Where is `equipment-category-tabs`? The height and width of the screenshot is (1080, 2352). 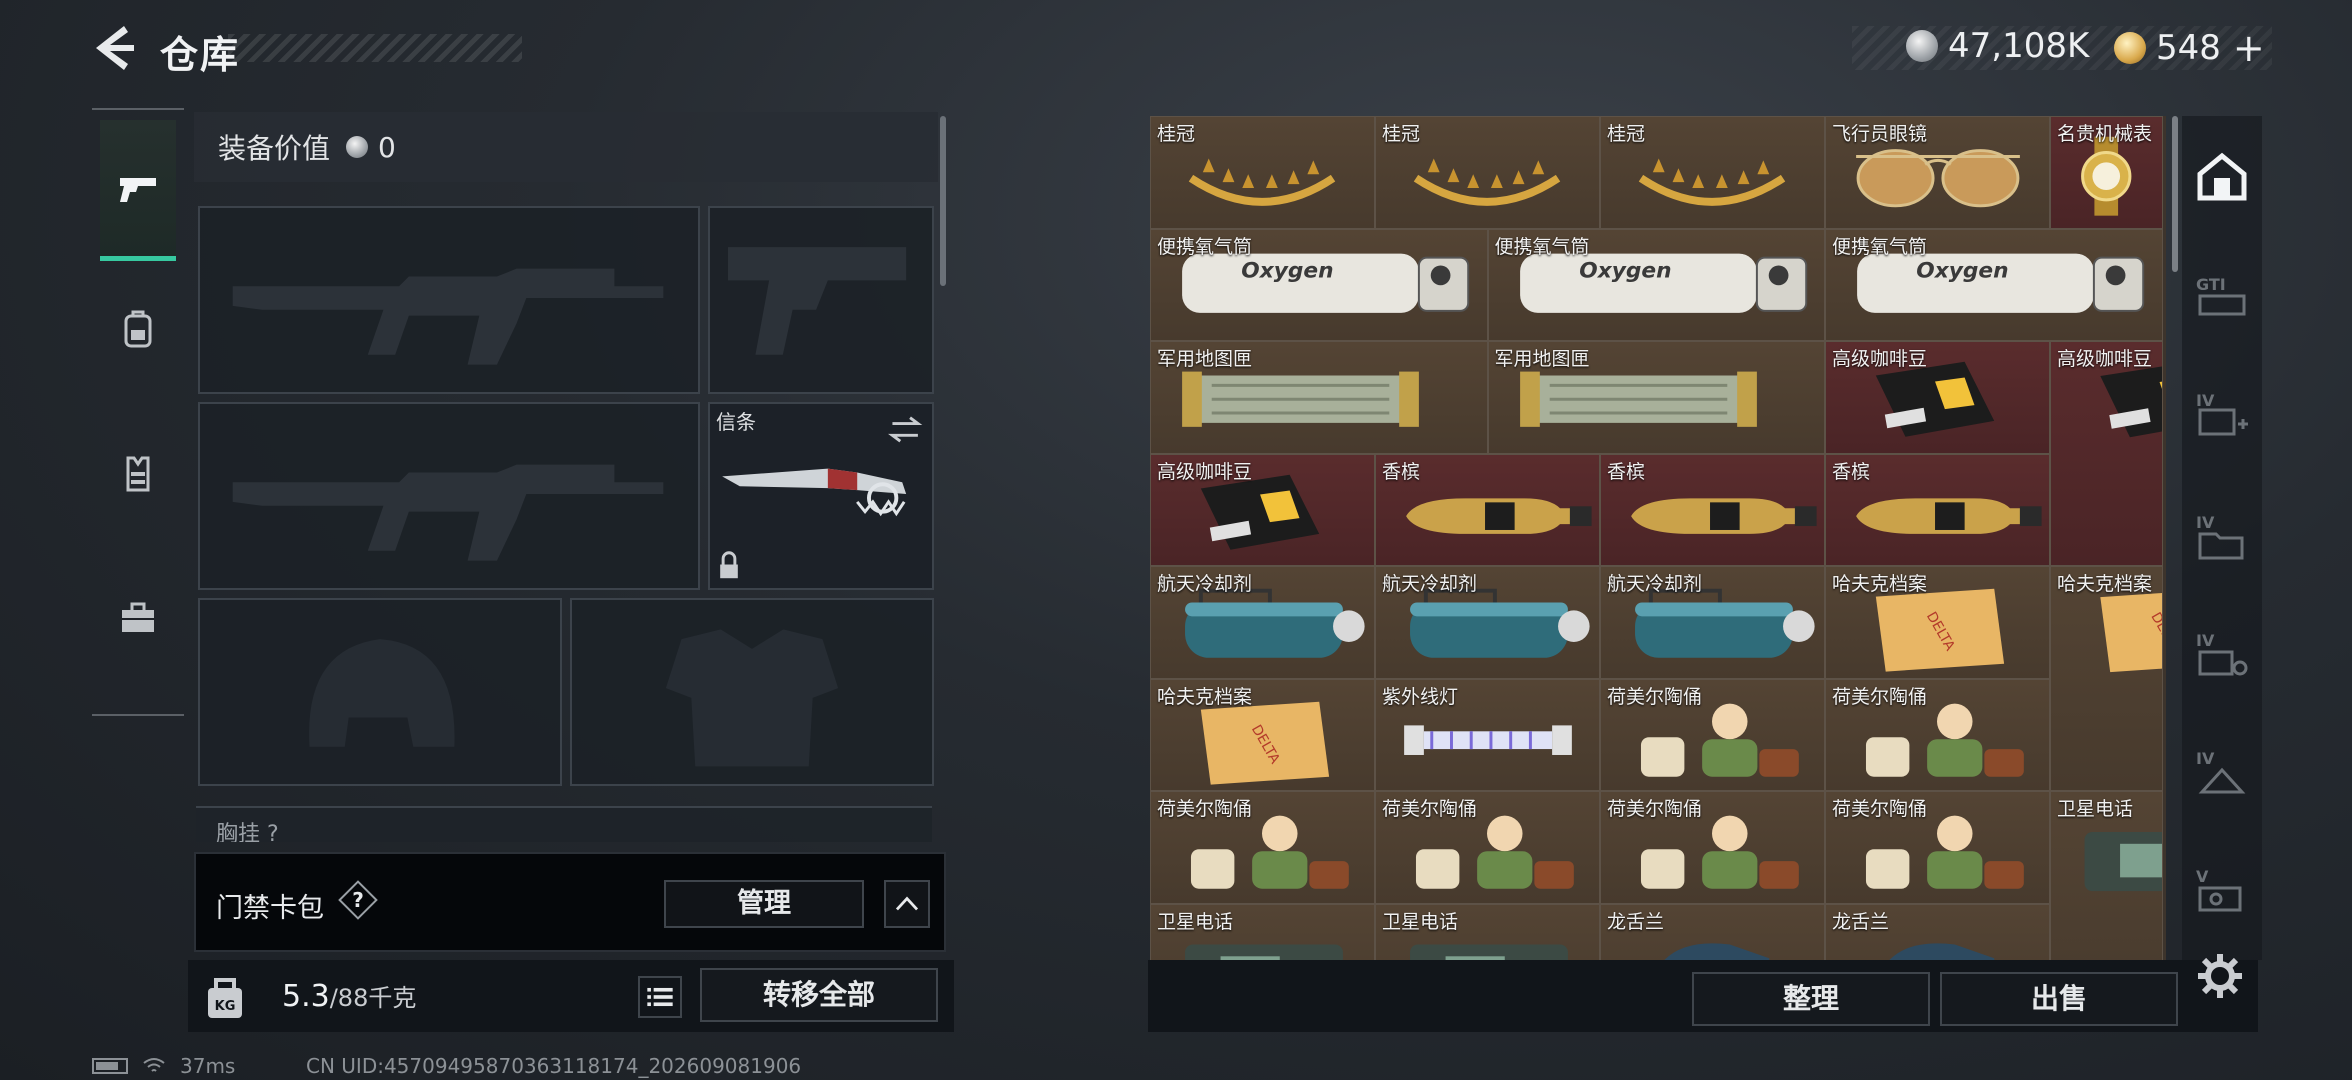 equipment-category-tabs is located at coordinates (138, 412).